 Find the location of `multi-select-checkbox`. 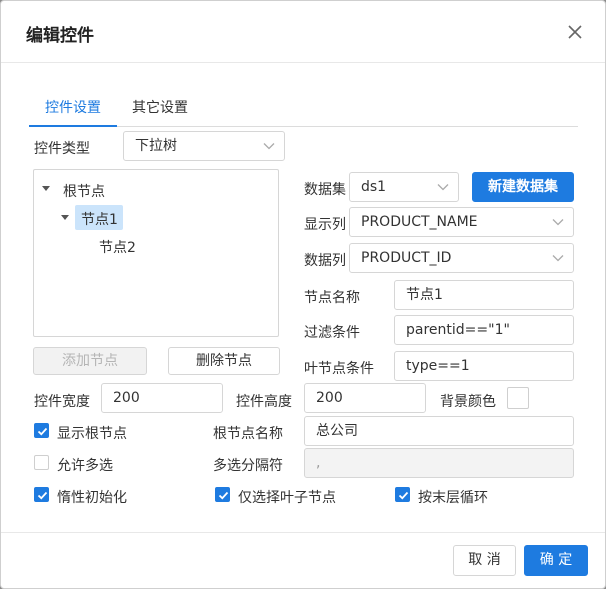

multi-select-checkbox is located at coordinates (41, 462).